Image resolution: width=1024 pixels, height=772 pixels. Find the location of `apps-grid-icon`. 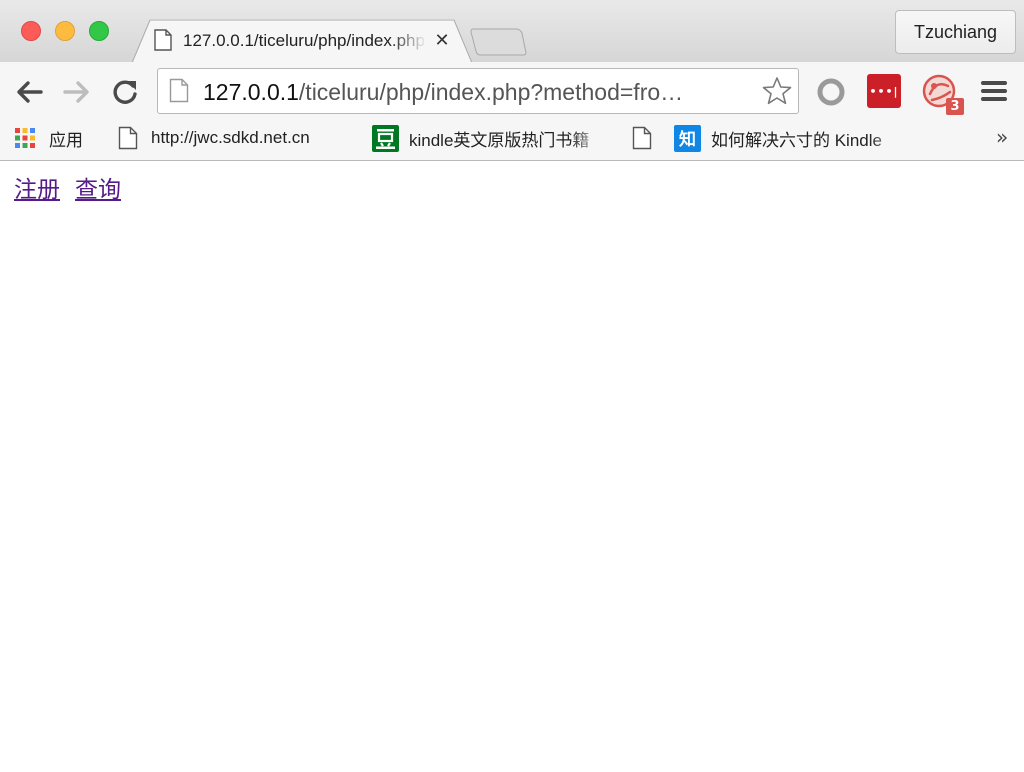

apps-grid-icon is located at coordinates (25, 138).